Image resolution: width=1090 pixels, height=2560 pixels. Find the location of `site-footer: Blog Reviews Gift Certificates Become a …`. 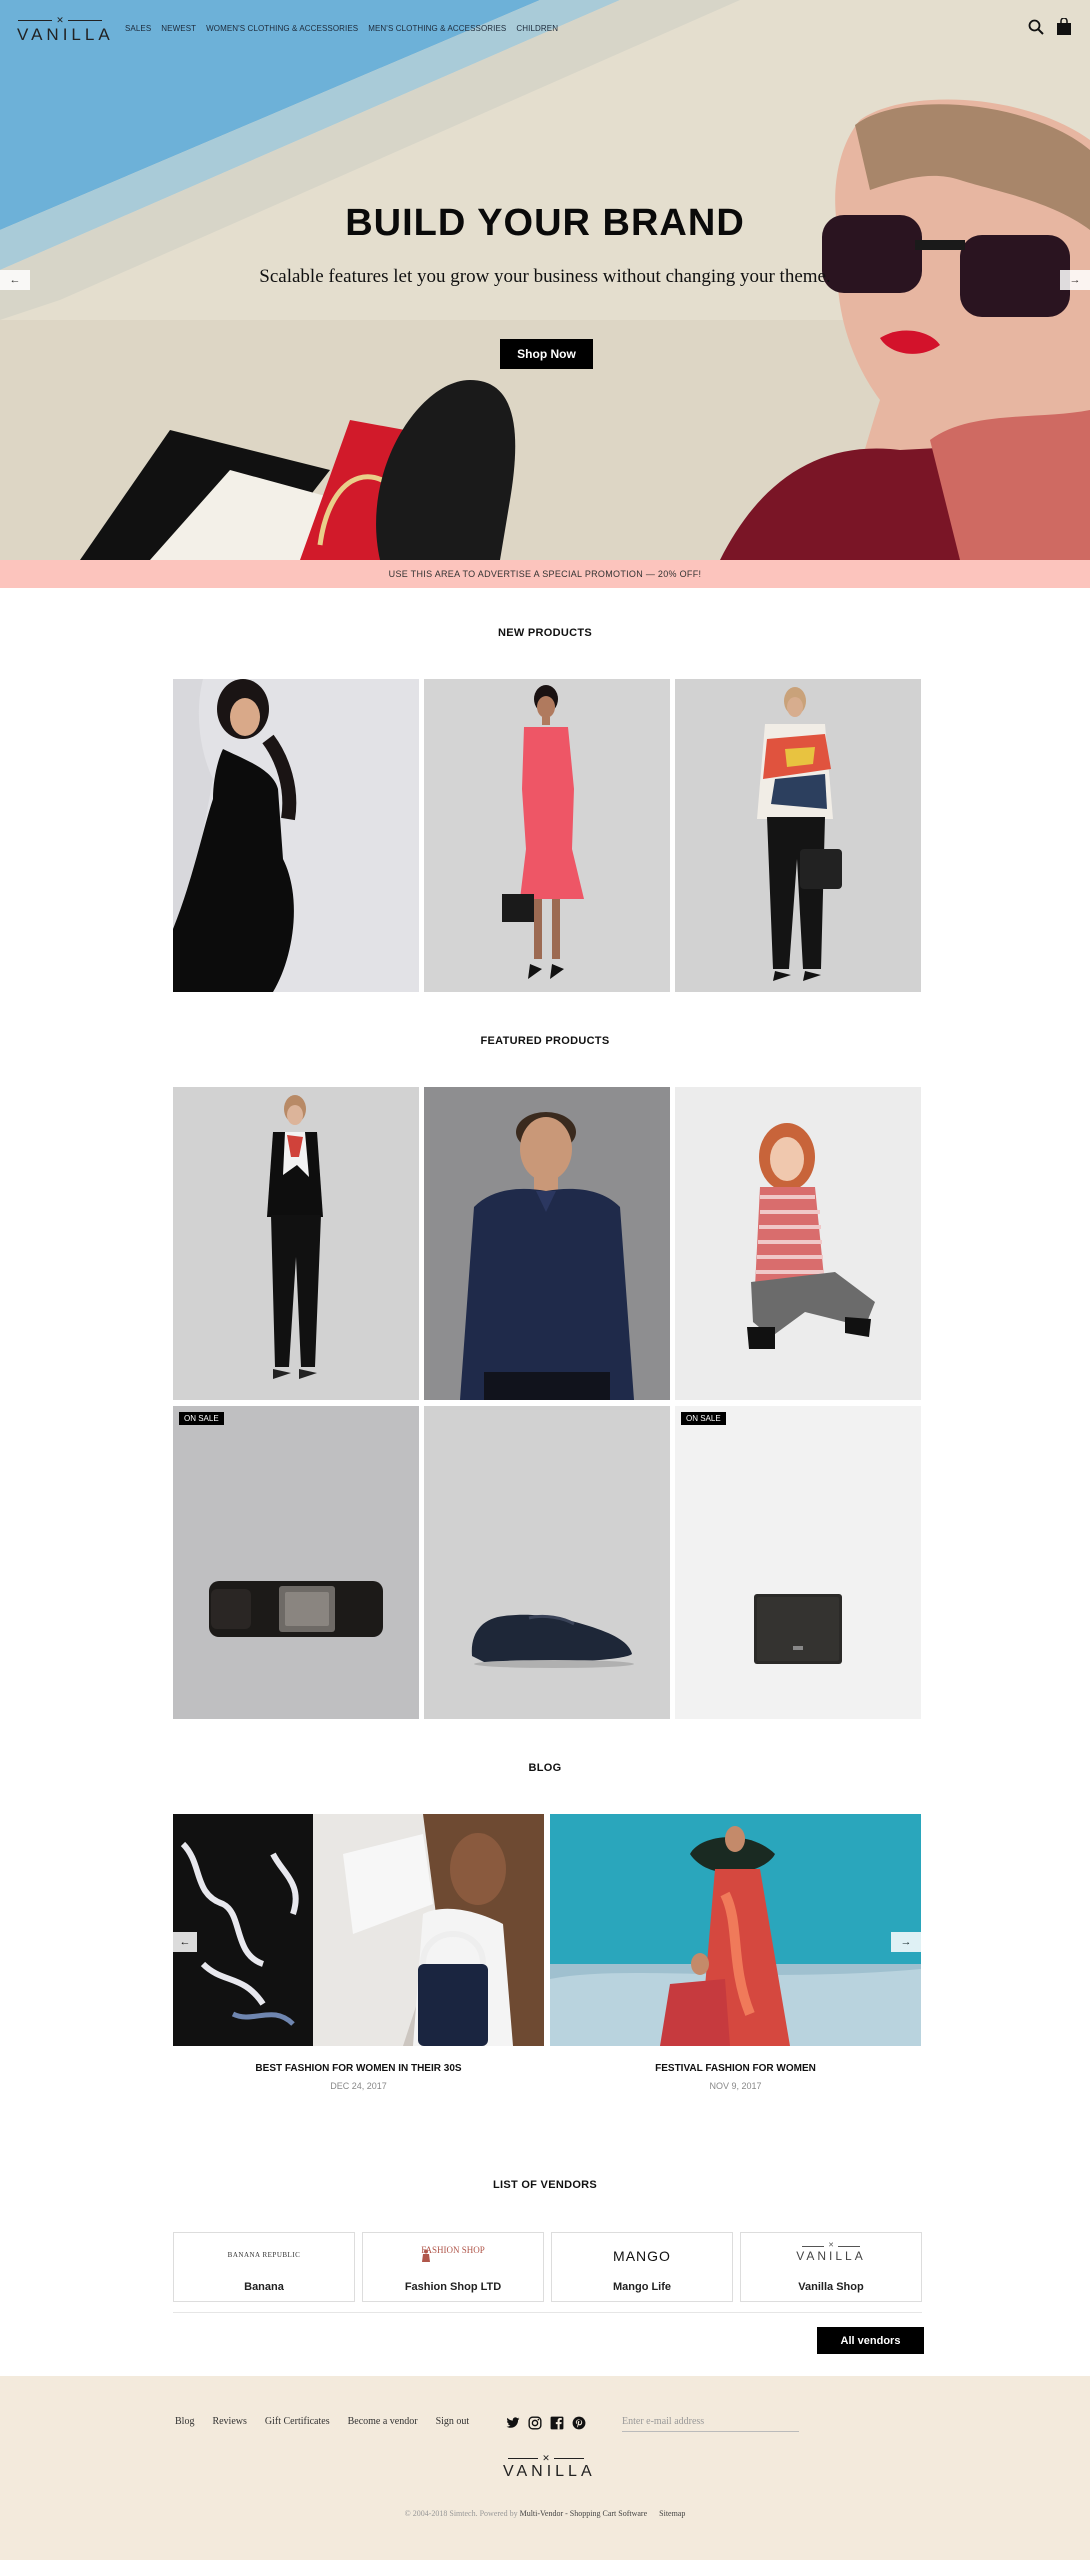

site-footer: Blog Reviews Gift Certificates Become a … is located at coordinates (545, 2468).